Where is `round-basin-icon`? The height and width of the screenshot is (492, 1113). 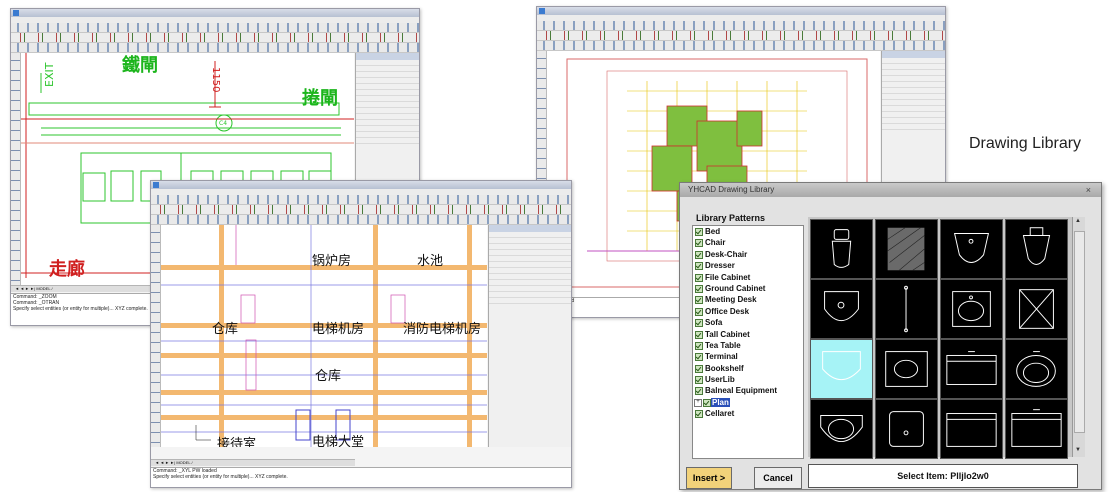
round-basin-icon is located at coordinates (841, 428).